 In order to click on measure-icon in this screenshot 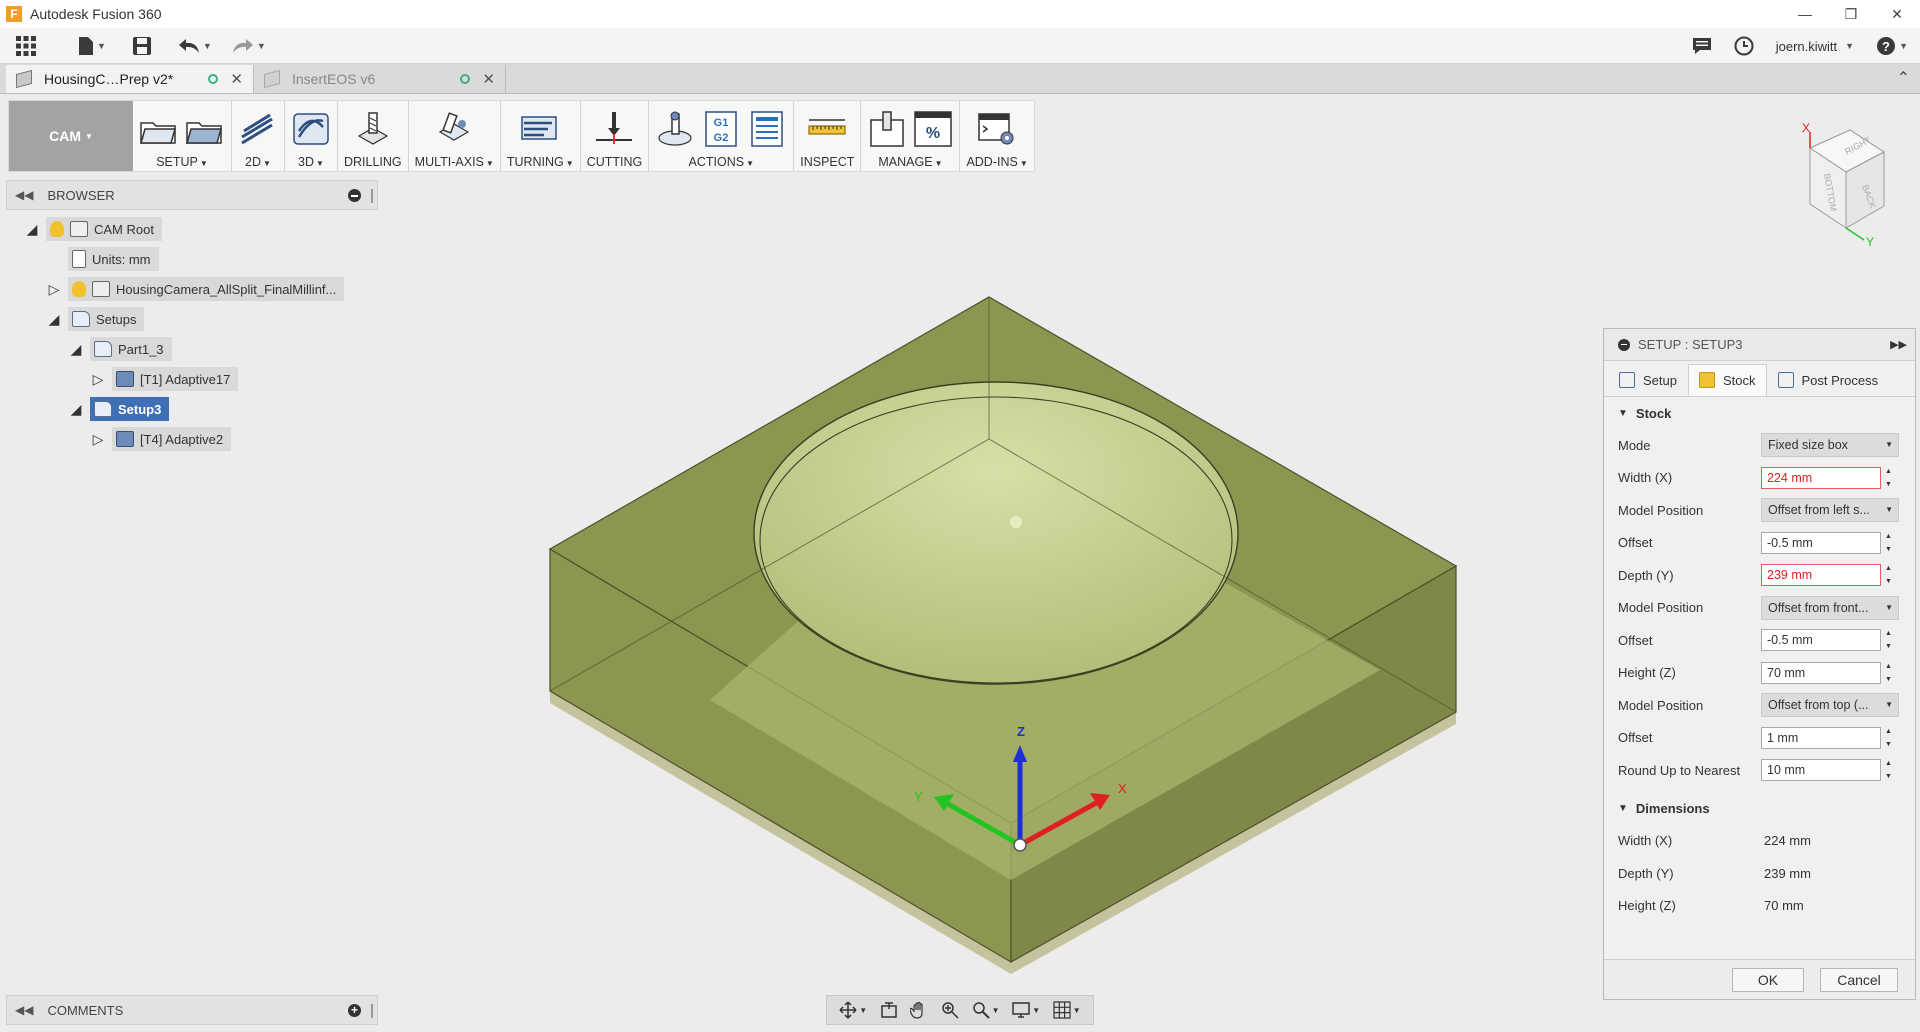, I will do `click(827, 129)`.